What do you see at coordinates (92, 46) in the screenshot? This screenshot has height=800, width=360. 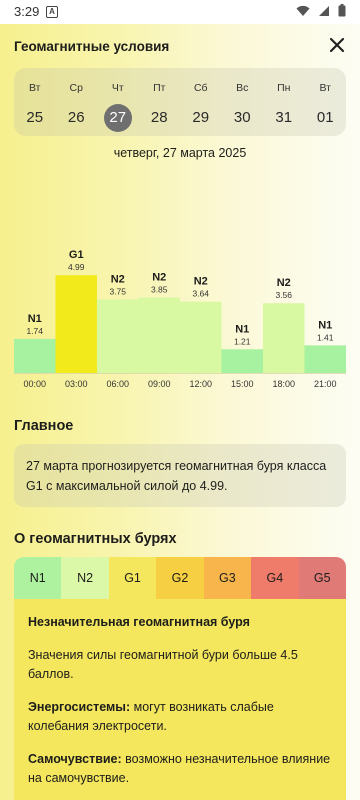 I see `page-title: Геомагнитные условия` at bounding box center [92, 46].